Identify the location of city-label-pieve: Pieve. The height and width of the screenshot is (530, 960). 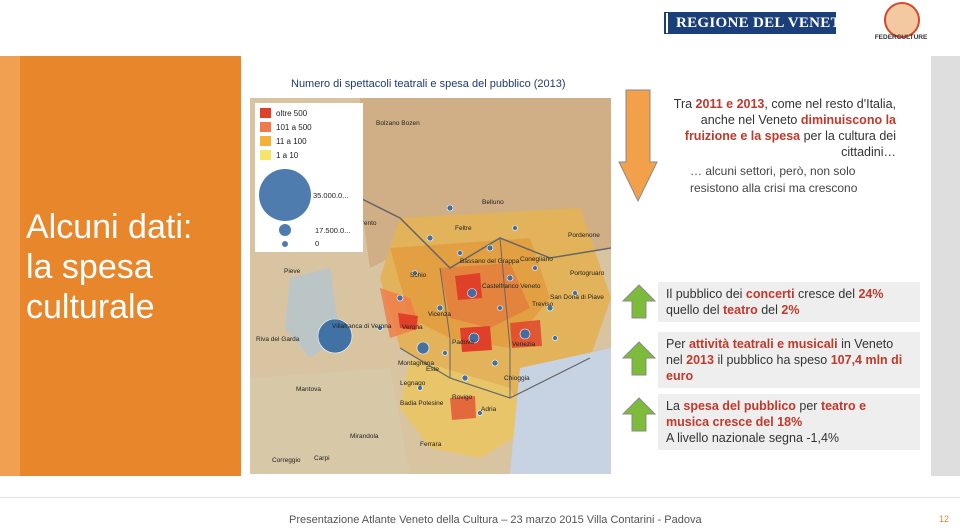
(292, 271).